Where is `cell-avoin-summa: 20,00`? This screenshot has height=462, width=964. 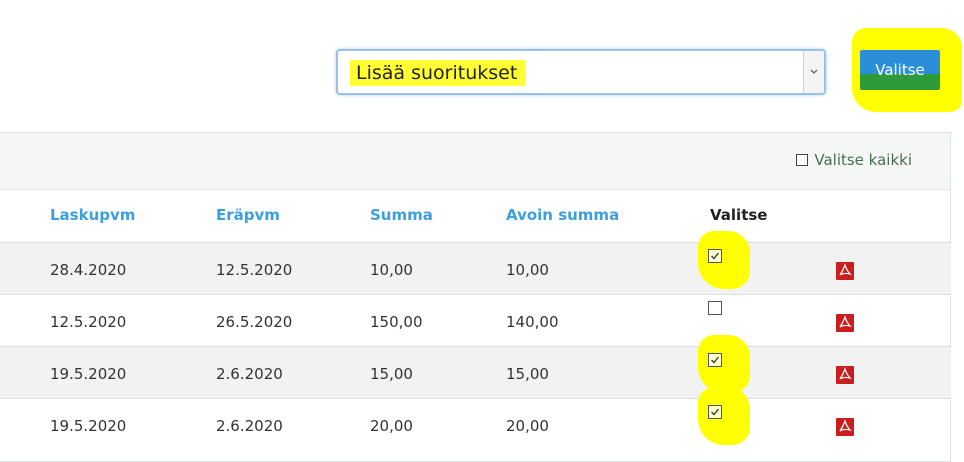
cell-avoin-summa: 20,00 is located at coordinates (527, 426).